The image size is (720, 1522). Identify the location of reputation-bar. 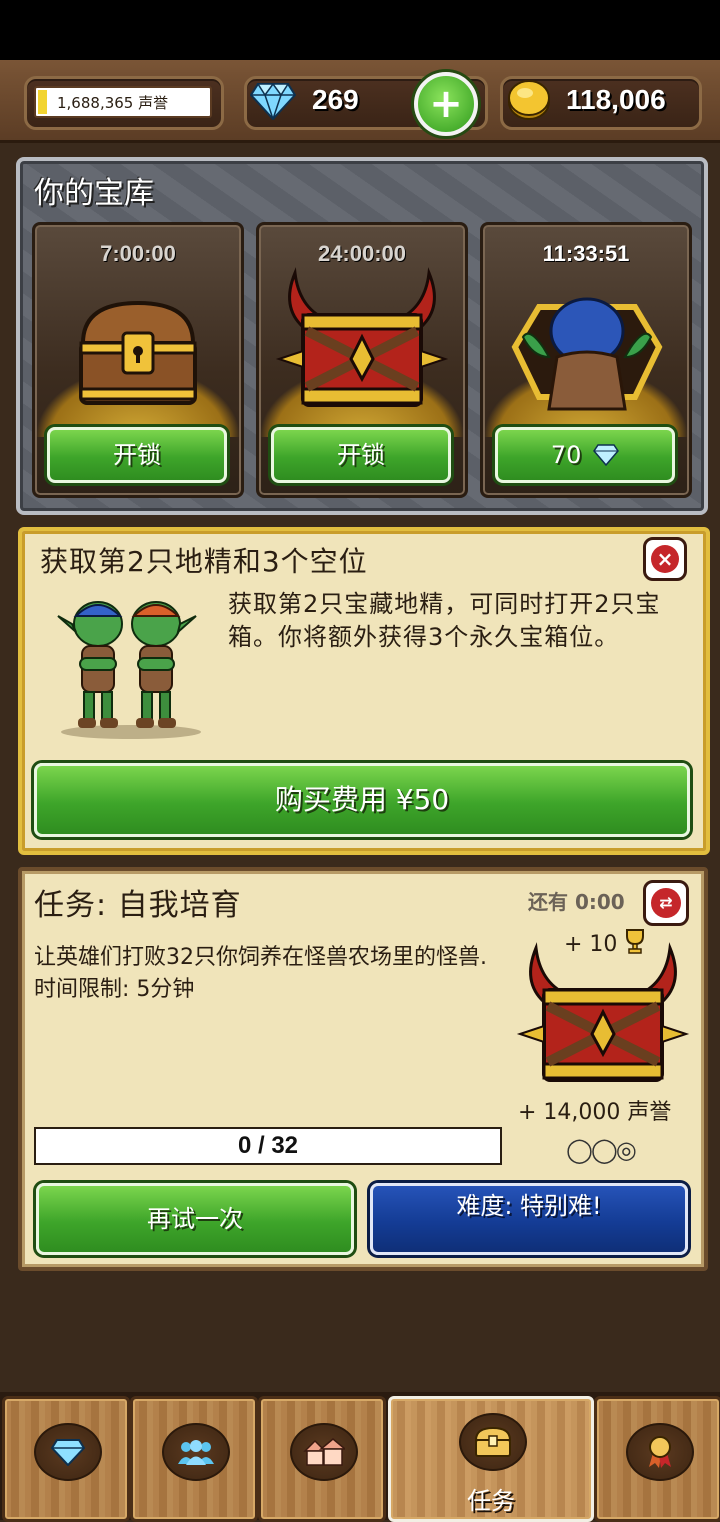
(42, 102).